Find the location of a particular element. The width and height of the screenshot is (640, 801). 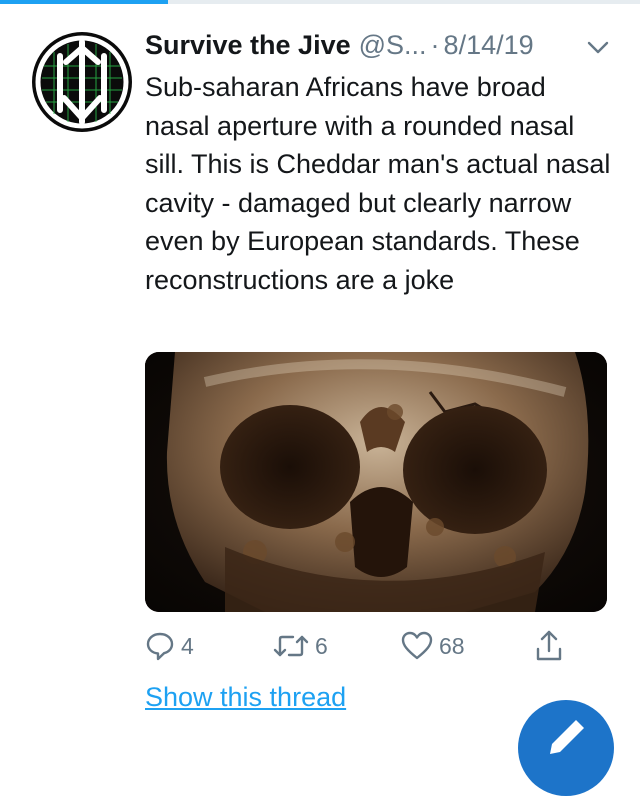

avatar-rune-icon is located at coordinates (82, 82).